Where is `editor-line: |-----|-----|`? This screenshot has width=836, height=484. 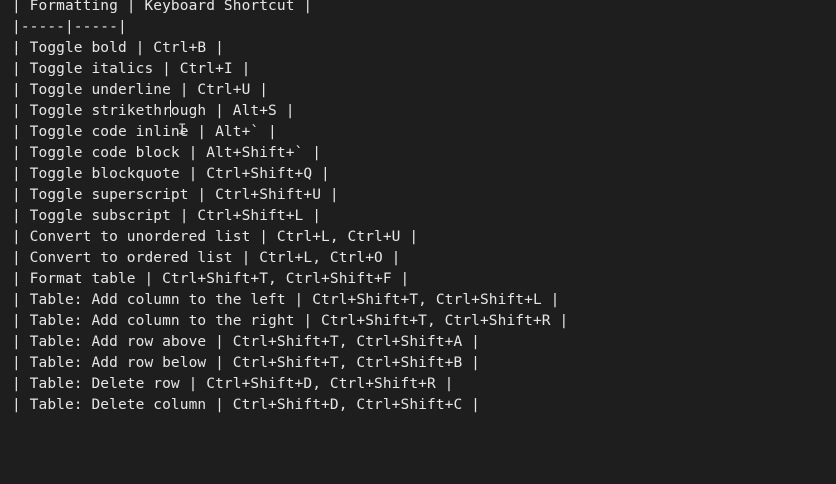 editor-line: |-----|-----| is located at coordinates (424, 27).